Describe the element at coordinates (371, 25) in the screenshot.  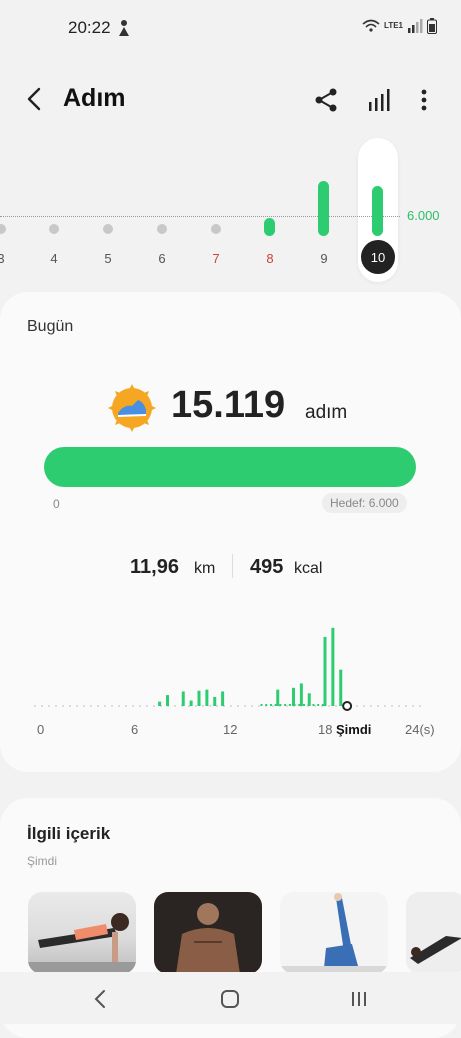
I see `wifi-icon` at that location.